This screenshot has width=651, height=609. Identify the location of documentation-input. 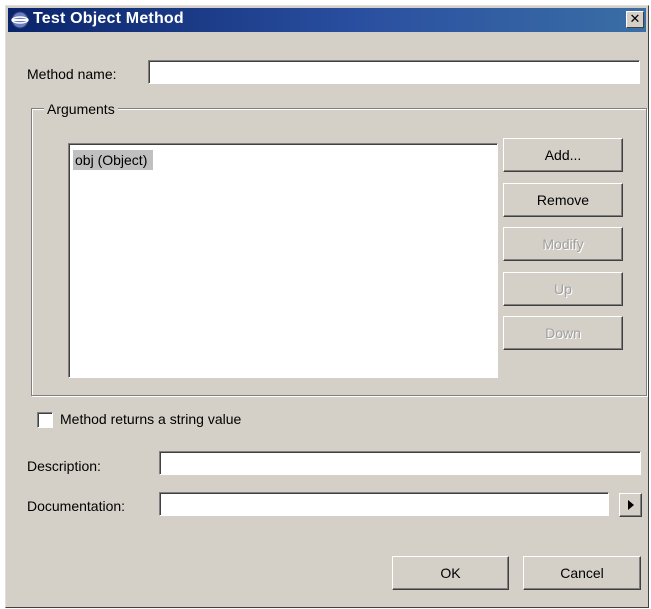
(384, 504).